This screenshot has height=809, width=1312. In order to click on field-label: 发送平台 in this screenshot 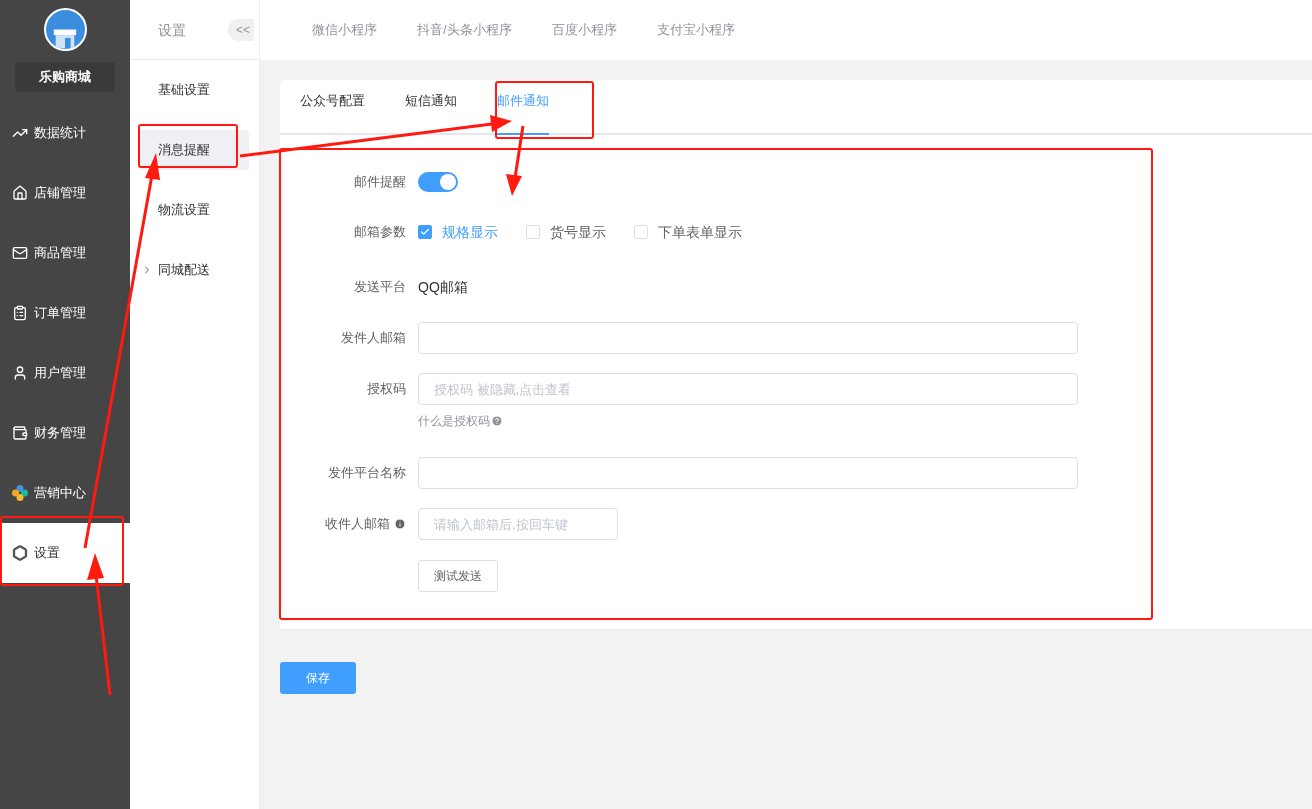, I will do `click(380, 287)`.